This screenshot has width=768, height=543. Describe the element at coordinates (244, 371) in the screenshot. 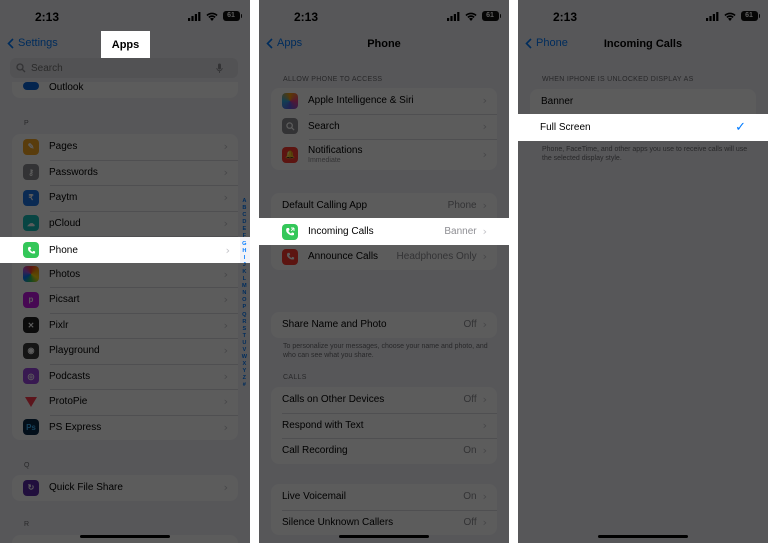

I see `index-letter: Y` at that location.